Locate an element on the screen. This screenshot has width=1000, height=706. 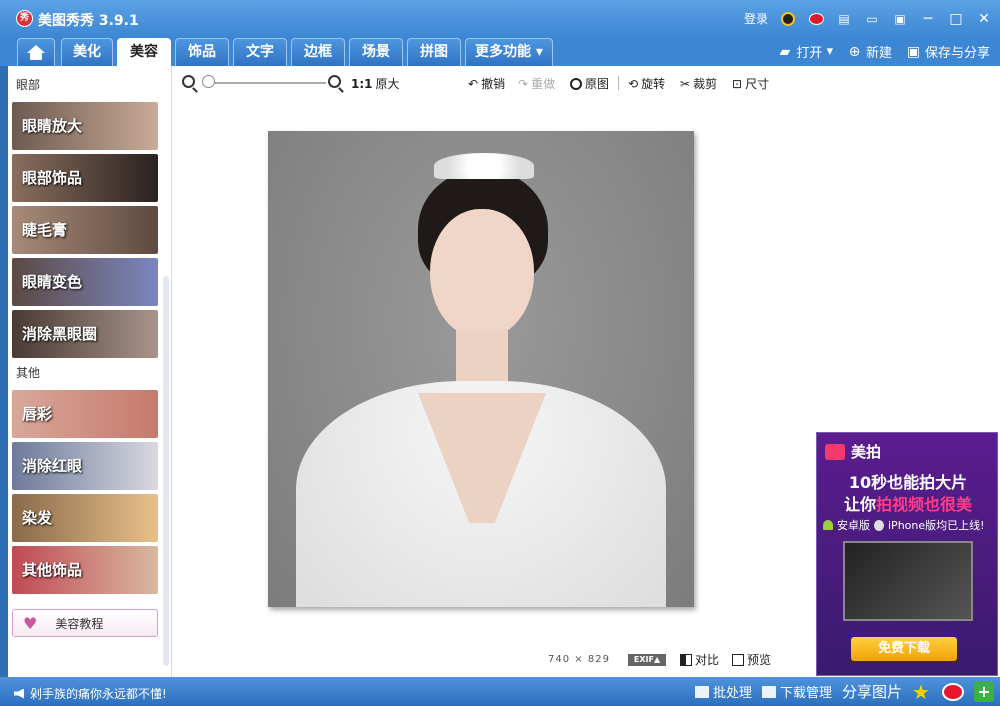
share-image-button: 分享图片 is located at coordinates (872, 691).